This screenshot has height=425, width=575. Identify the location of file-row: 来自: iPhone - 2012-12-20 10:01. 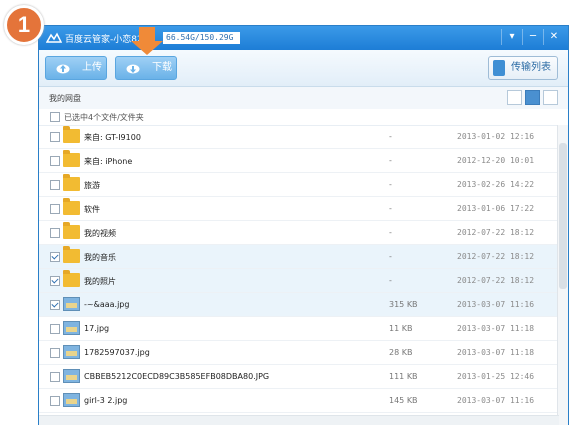
(299, 161).